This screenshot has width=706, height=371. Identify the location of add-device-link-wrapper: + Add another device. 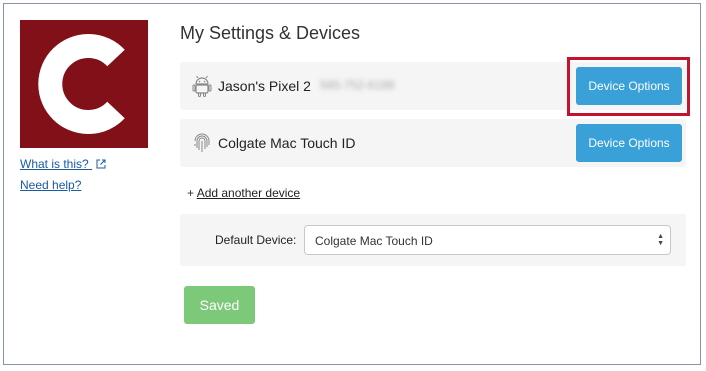
(243, 193).